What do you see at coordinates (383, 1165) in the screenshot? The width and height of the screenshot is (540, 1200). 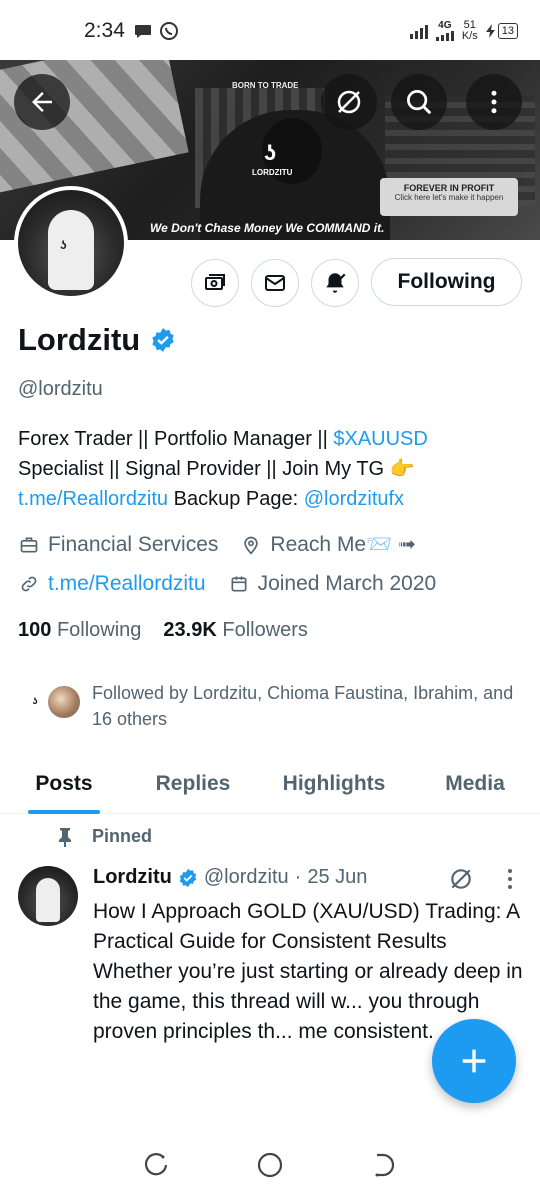 I see `back-nav-icon` at bounding box center [383, 1165].